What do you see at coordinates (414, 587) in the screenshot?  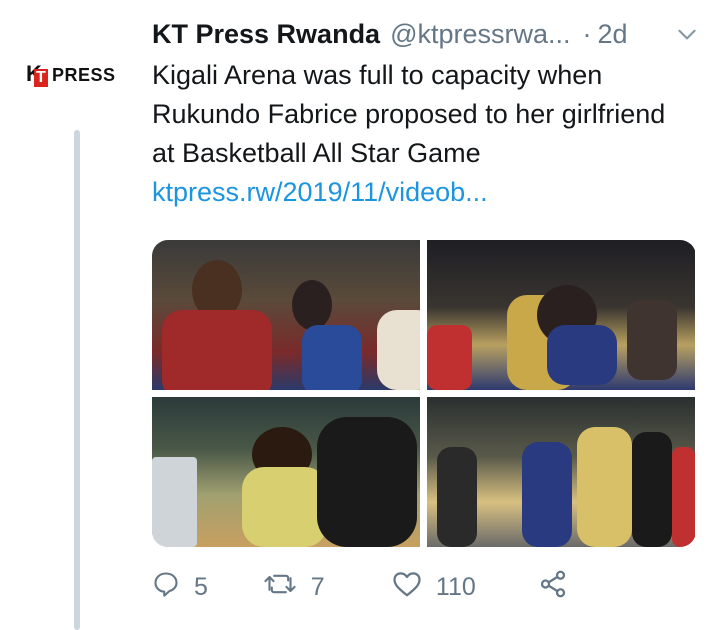 I see `heart-icon` at bounding box center [414, 587].